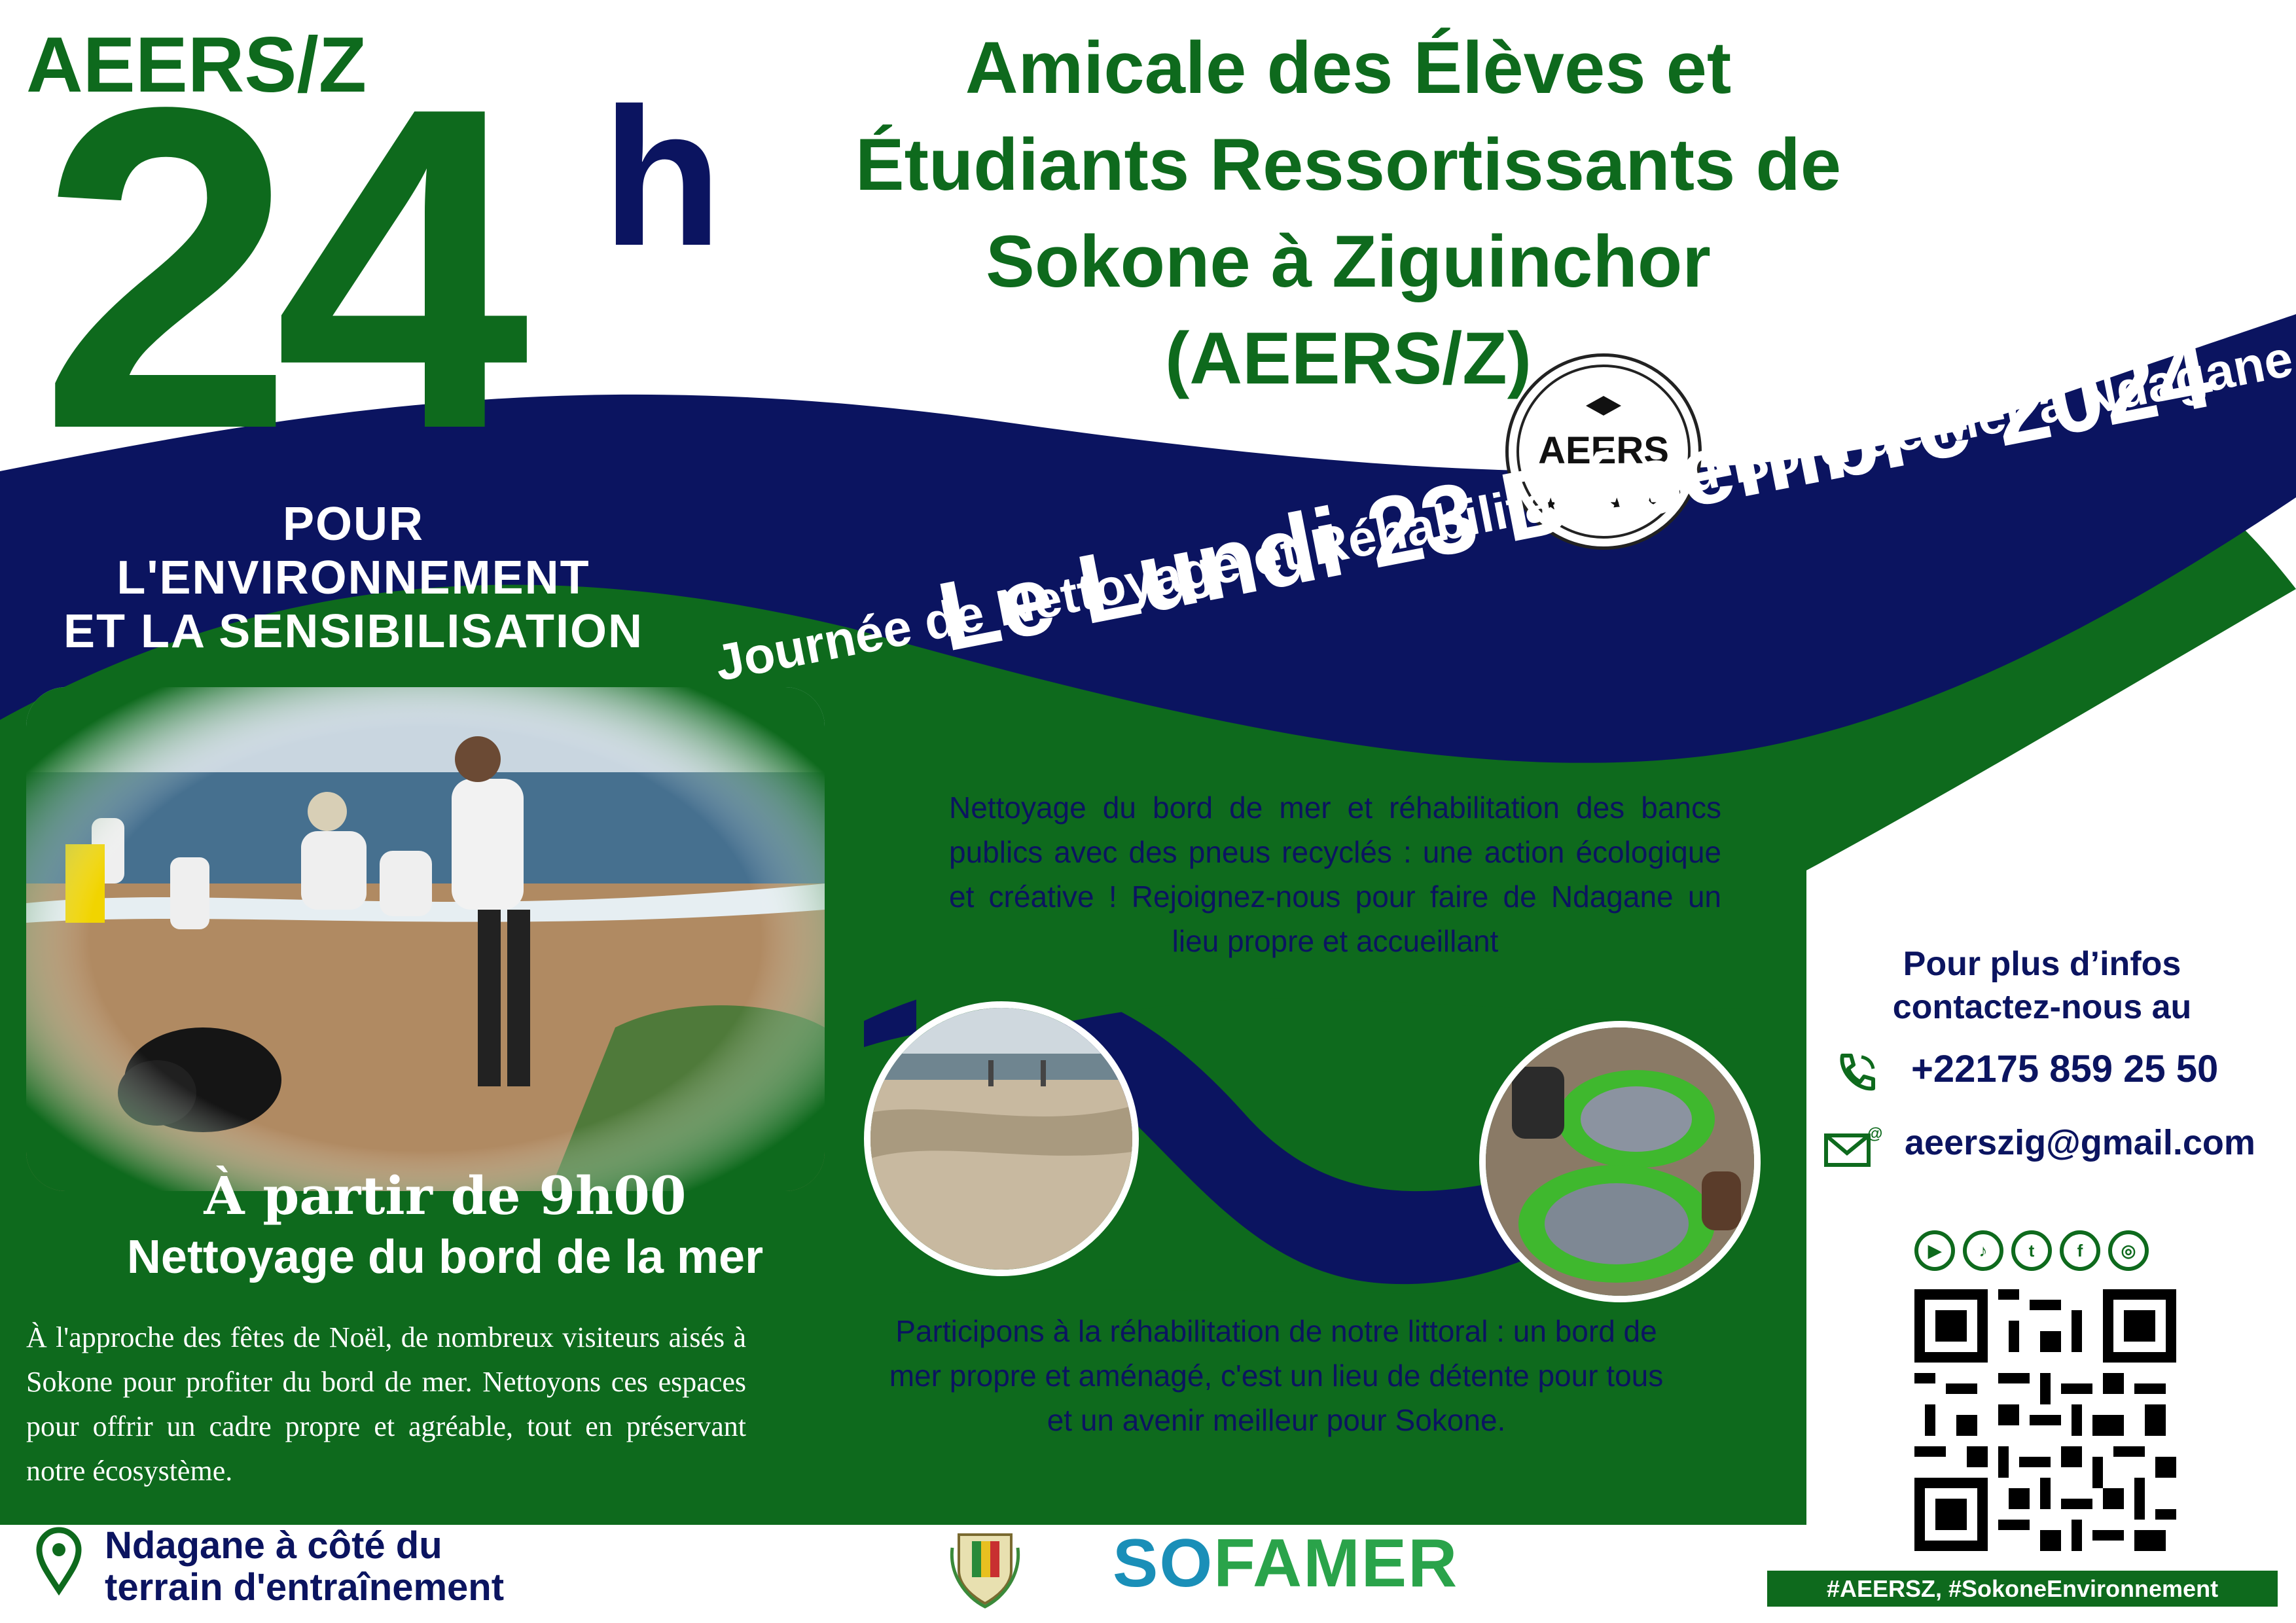 The width and height of the screenshot is (2296, 1623). Describe the element at coordinates (1336, 1563) in the screenshot. I see `sponsor-part2: FAMER` at that location.